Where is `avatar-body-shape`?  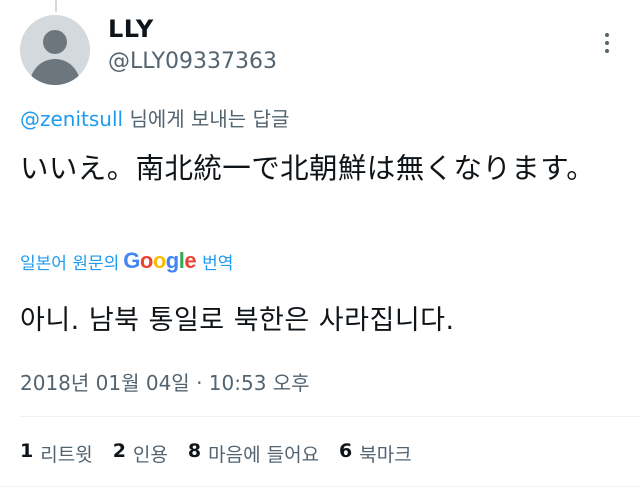
avatar-body-shape is located at coordinates (55, 72).